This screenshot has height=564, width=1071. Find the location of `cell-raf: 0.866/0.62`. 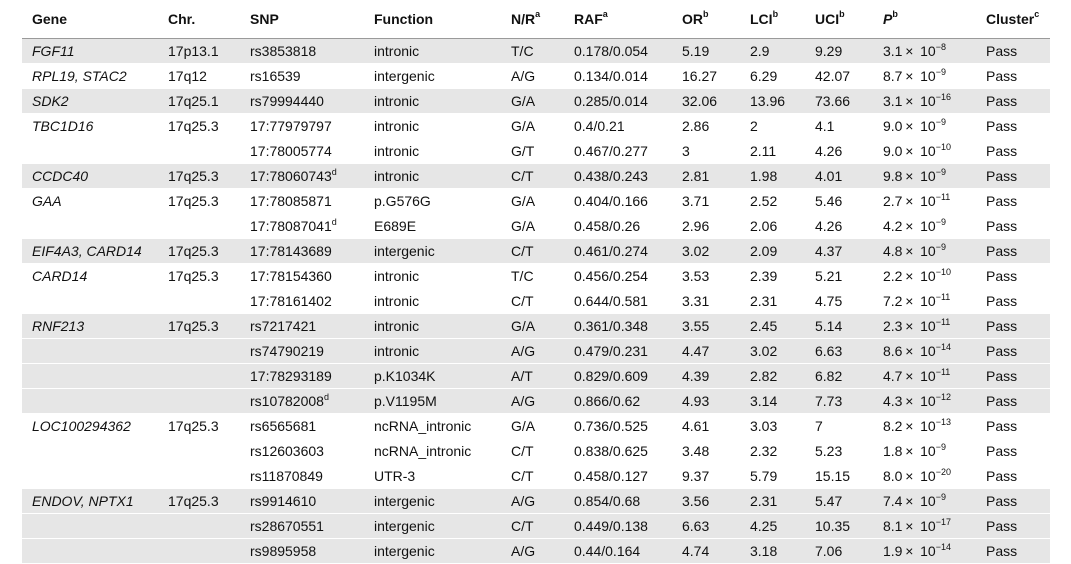

cell-raf: 0.866/0.62 is located at coordinates (618, 401).